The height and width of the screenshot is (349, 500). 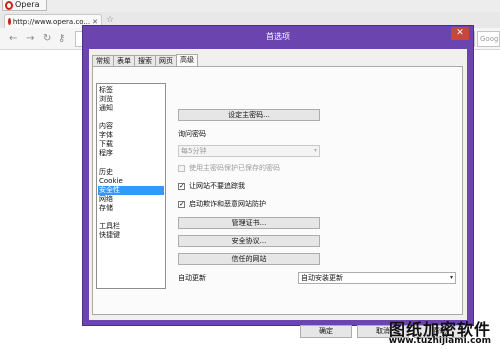 I want to click on reload-icon: ↻, so click(x=47, y=38).